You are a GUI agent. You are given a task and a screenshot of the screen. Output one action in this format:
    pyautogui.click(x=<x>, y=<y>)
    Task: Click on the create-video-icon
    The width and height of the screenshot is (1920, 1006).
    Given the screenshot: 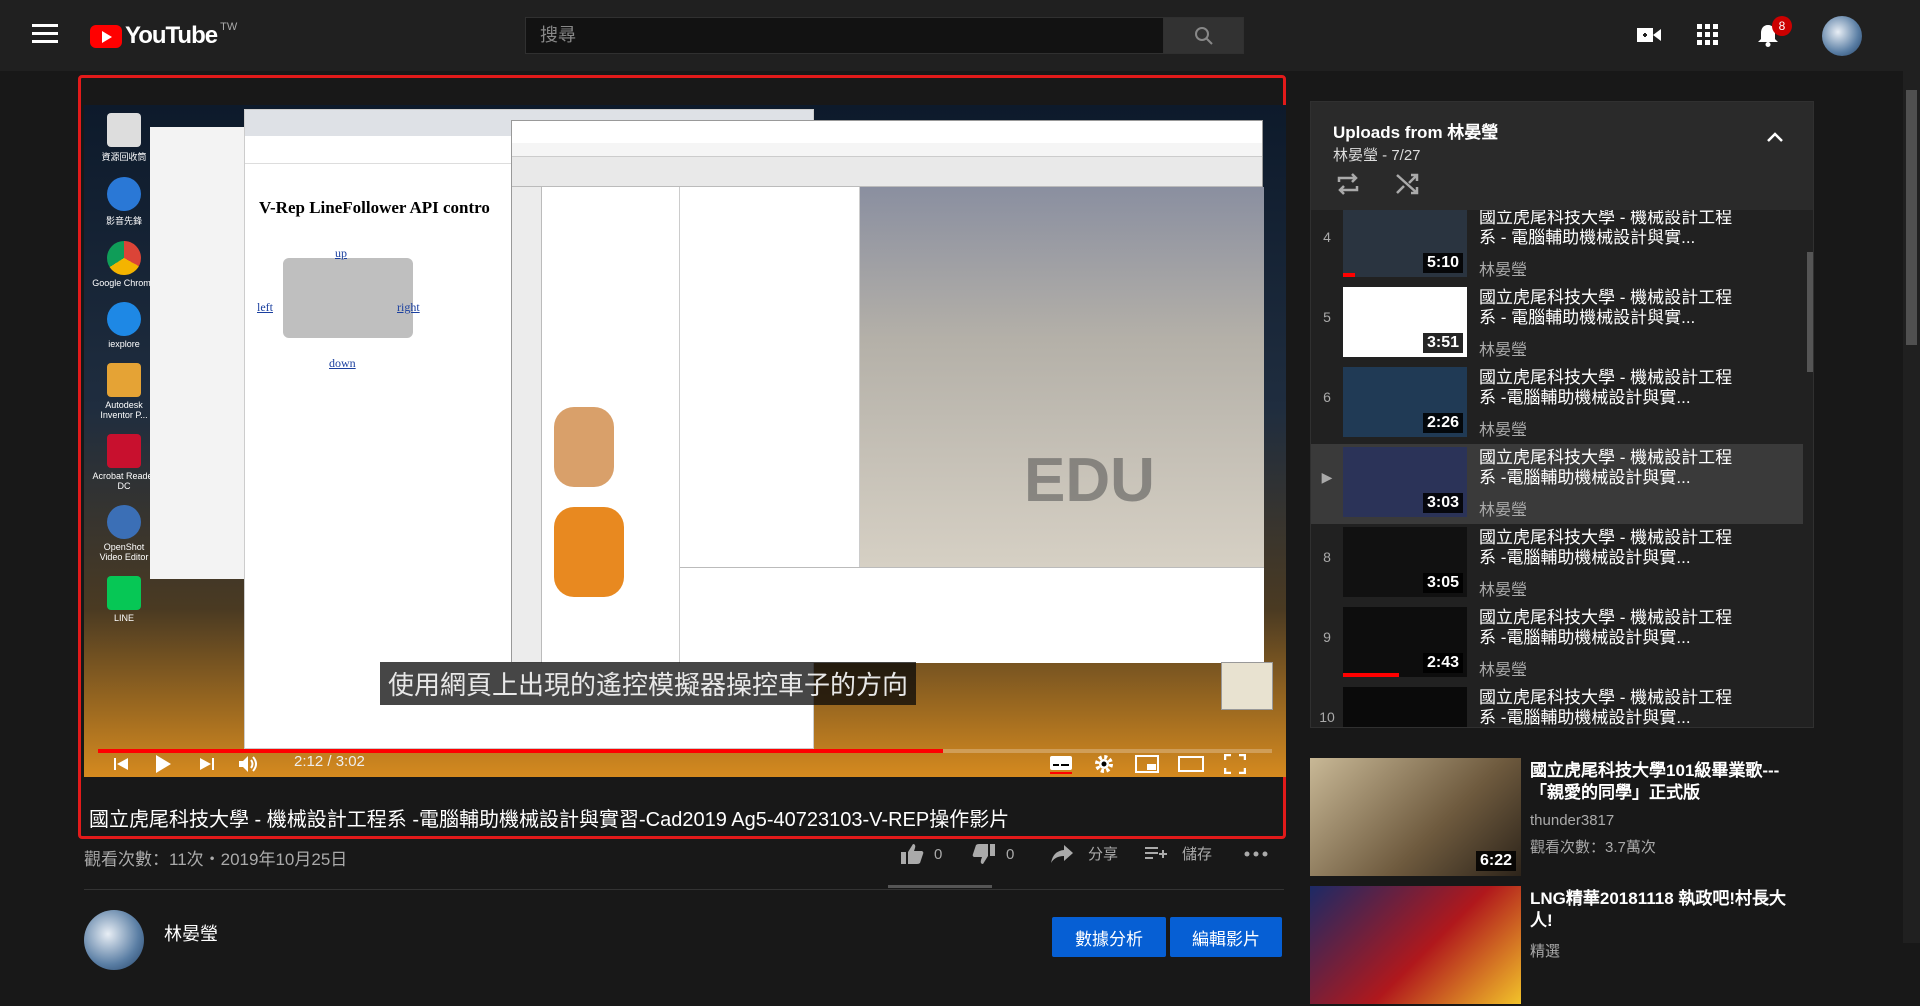 What is the action you would take?
    pyautogui.click(x=1649, y=35)
    